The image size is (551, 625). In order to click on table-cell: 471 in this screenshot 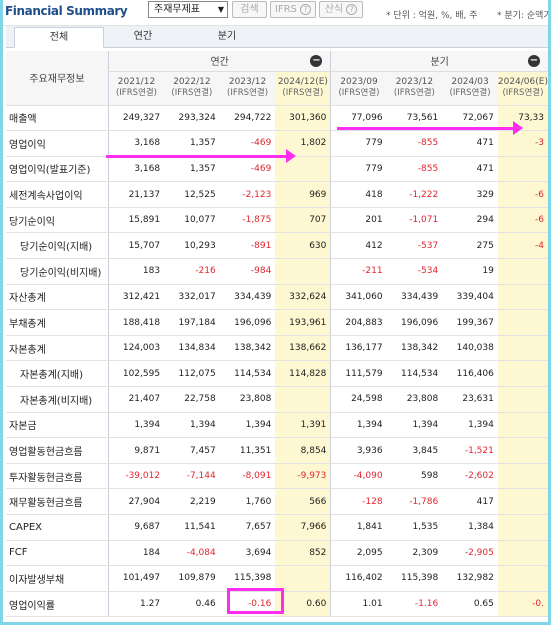, I will do `click(470, 143)`.